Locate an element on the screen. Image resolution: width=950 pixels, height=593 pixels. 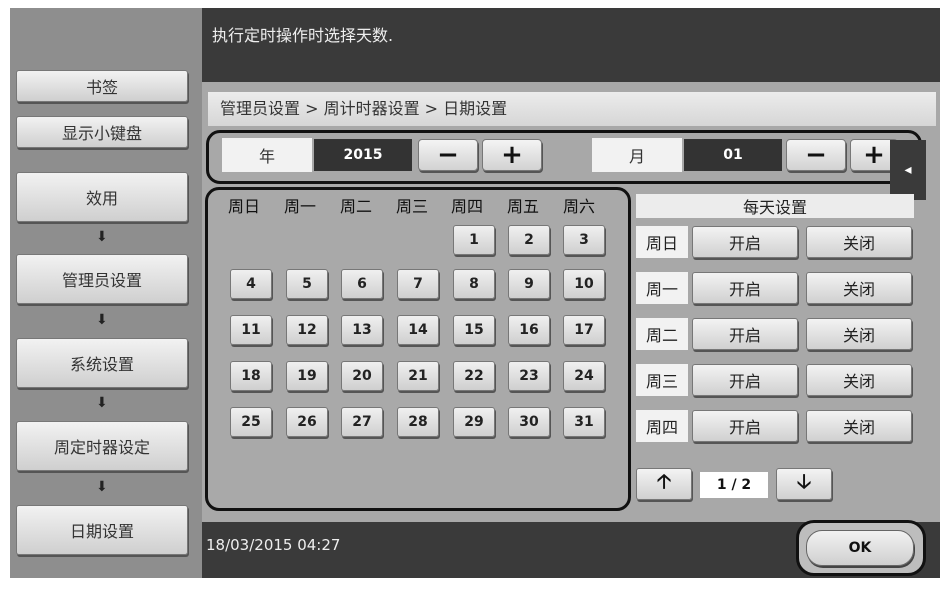
keypad-button: 显示小键盘 is located at coordinates (102, 132).